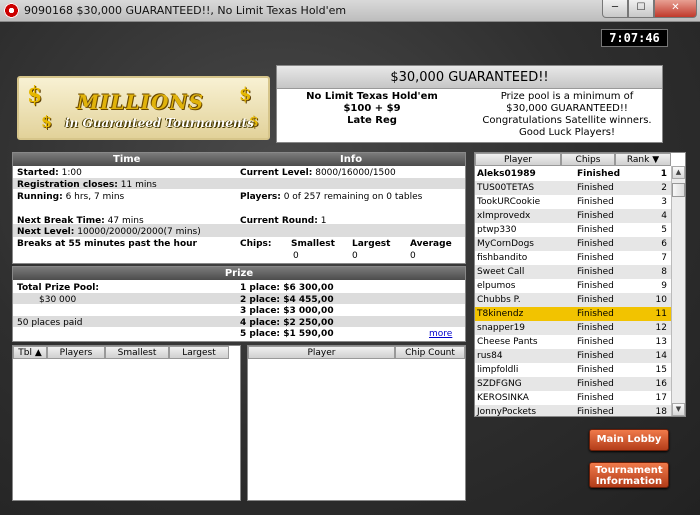 This screenshot has width=700, height=515. What do you see at coordinates (675, 9) in the screenshot?
I see `close-button: ✕` at bounding box center [675, 9].